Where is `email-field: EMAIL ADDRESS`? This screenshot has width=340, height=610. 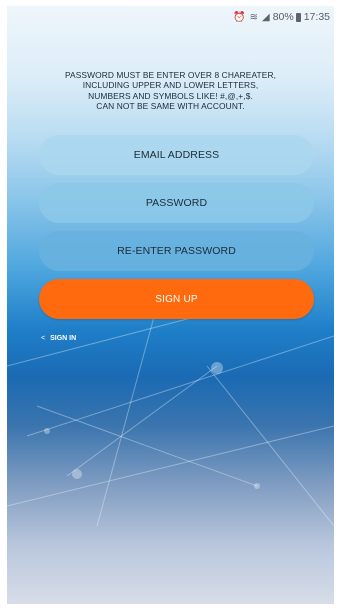 email-field: EMAIL ADDRESS is located at coordinates (176, 155).